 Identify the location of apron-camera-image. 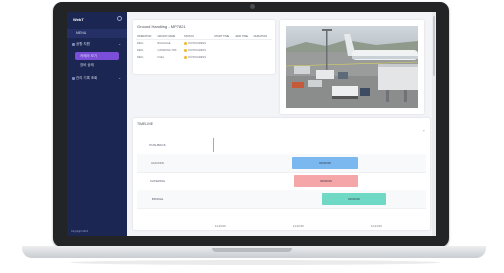
(352, 67).